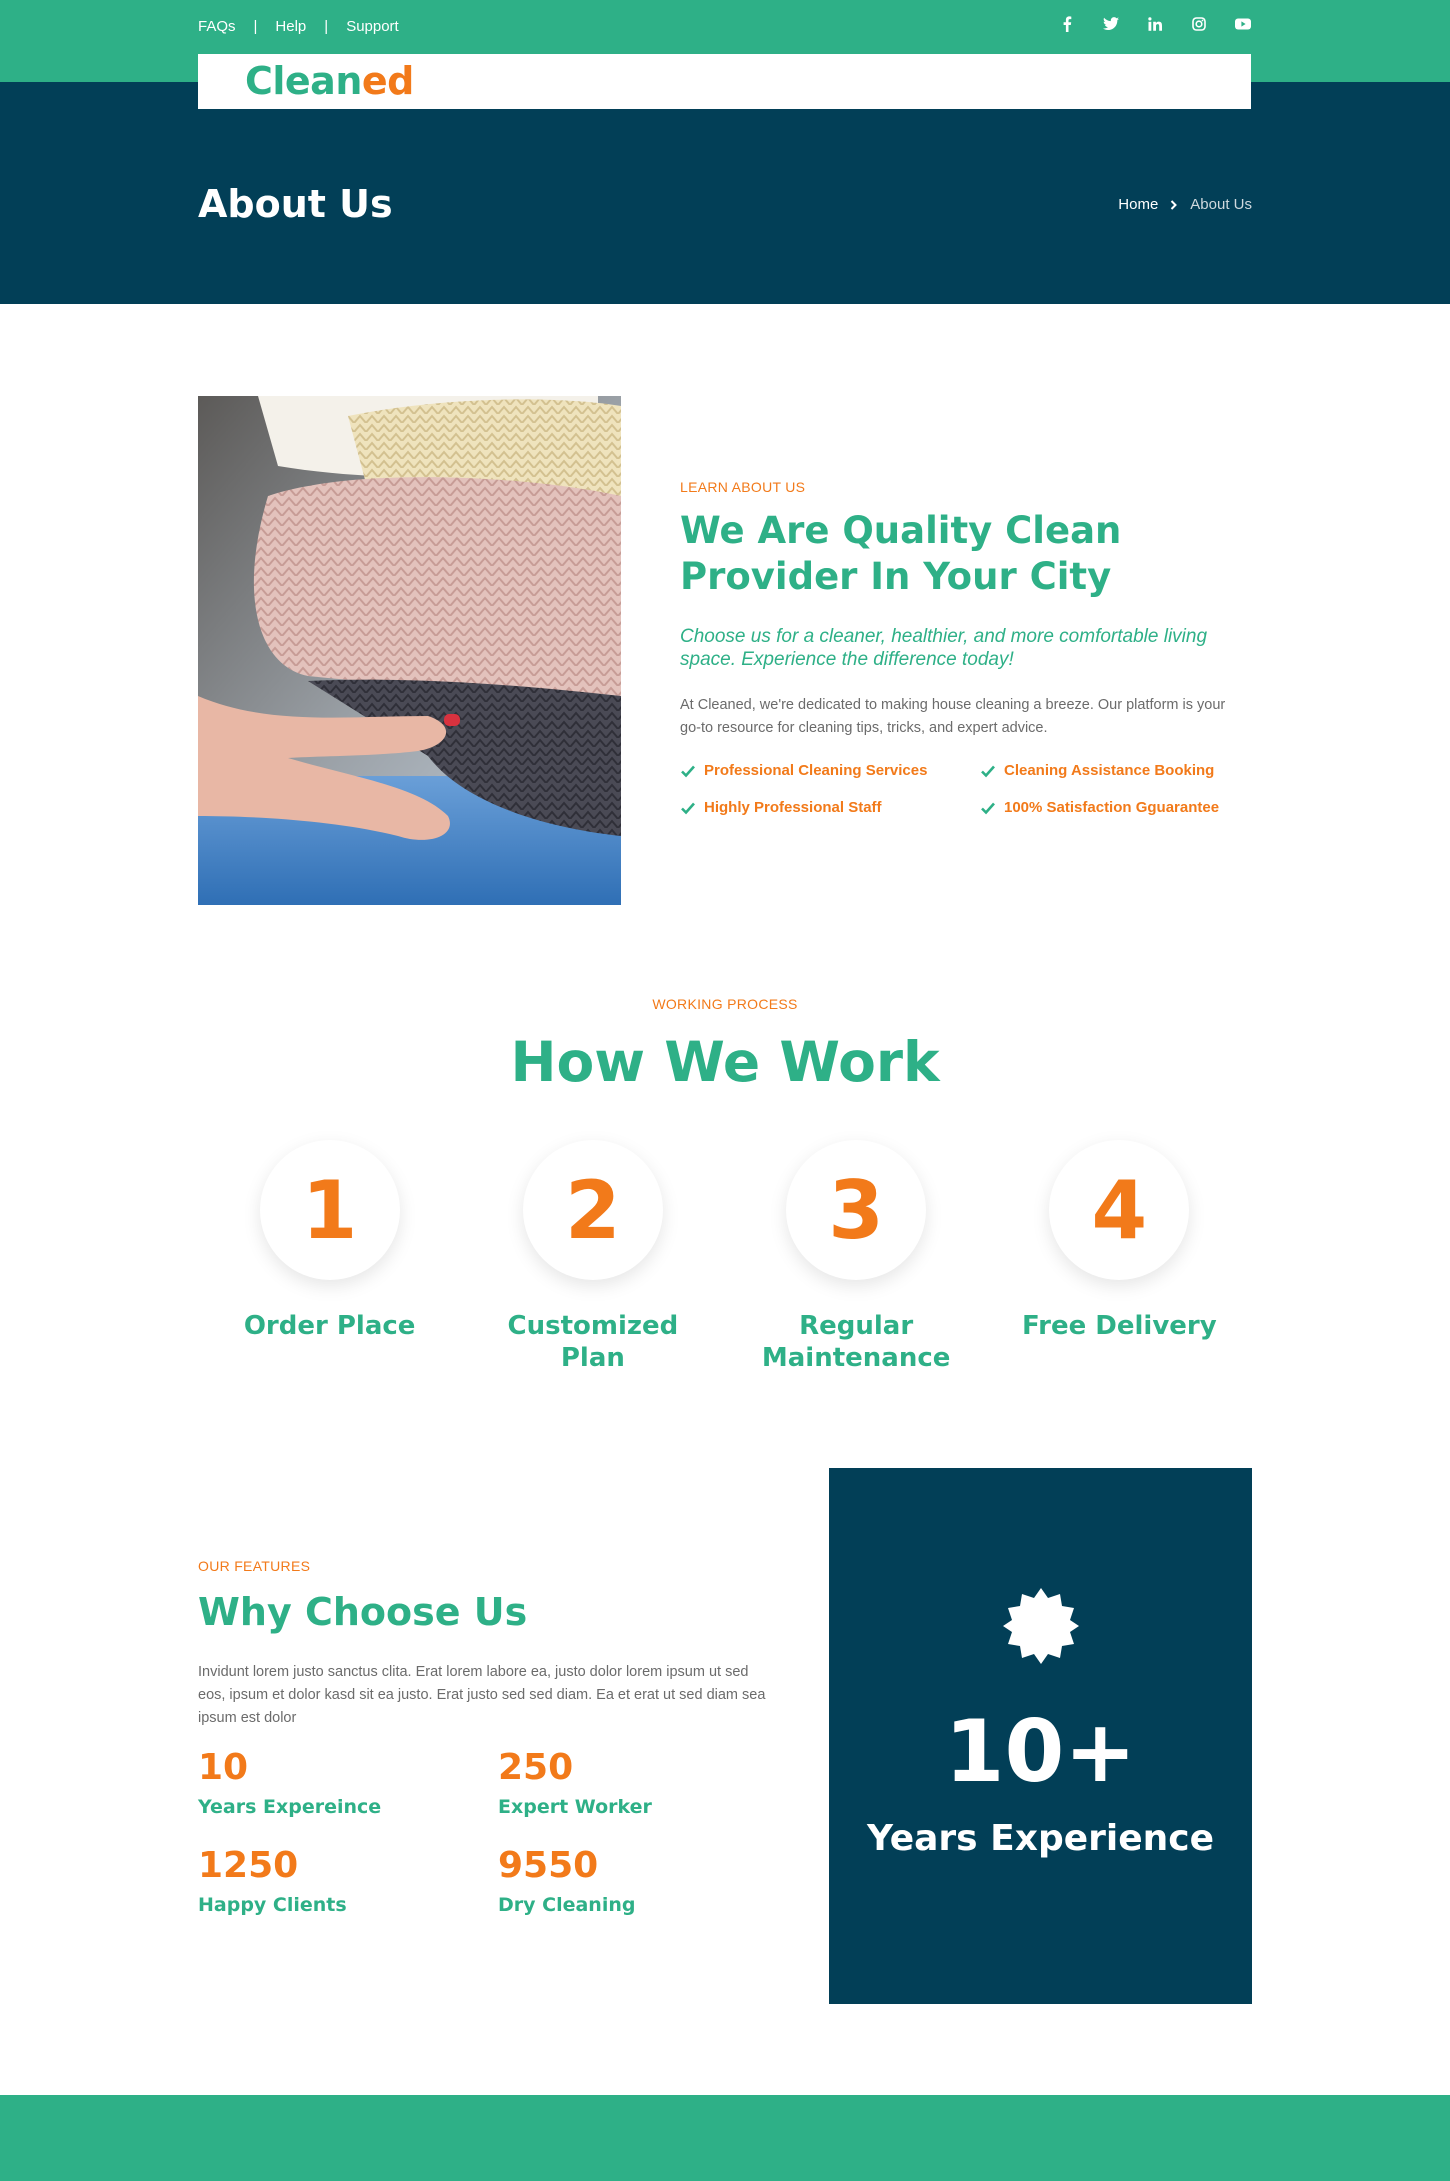 The image size is (1450, 2181). I want to click on stat-label: Years Expereince, so click(290, 1807).